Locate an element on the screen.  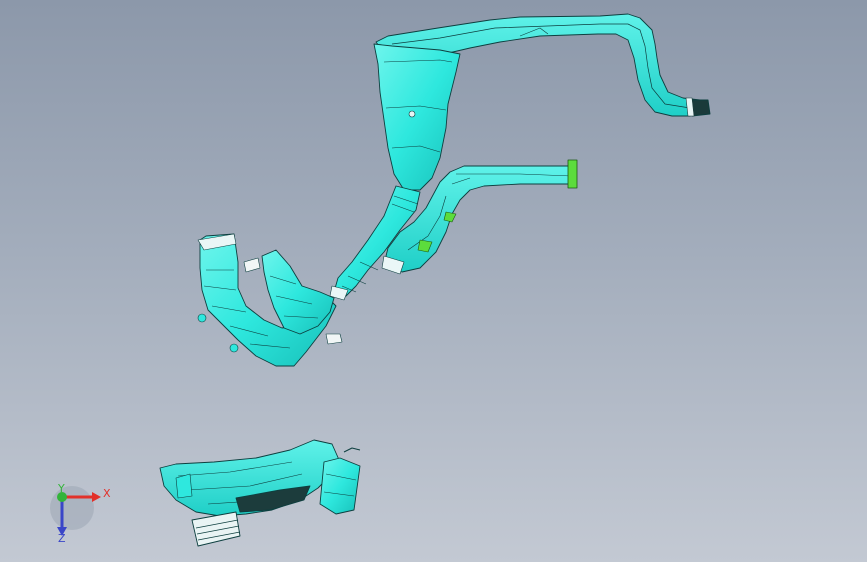
orientation-triad: X Y Z is located at coordinates (80, 513).